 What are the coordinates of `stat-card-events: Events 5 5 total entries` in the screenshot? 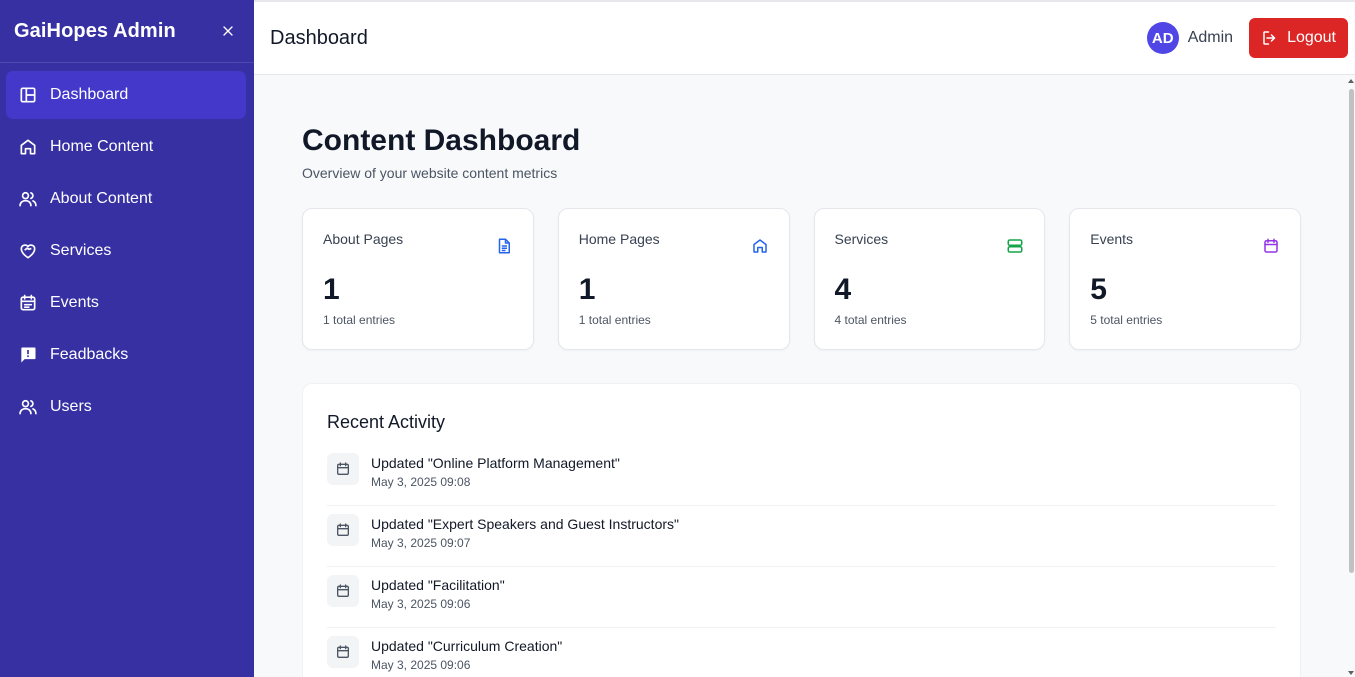 It's located at (1185, 279).